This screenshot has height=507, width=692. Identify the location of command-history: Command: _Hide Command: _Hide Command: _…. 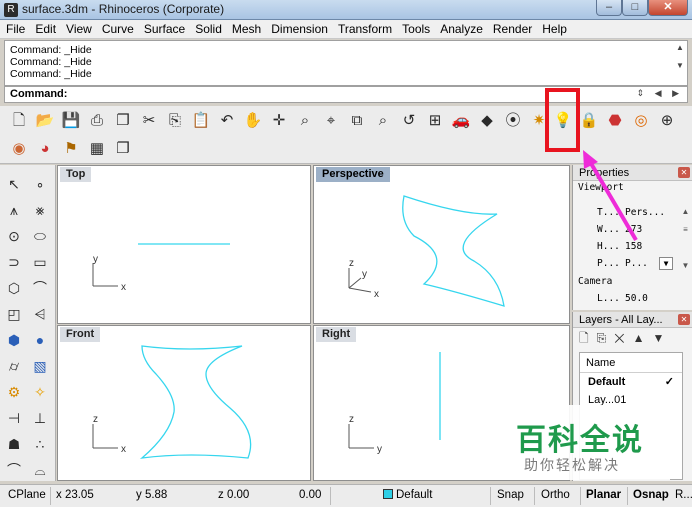
(346, 63).